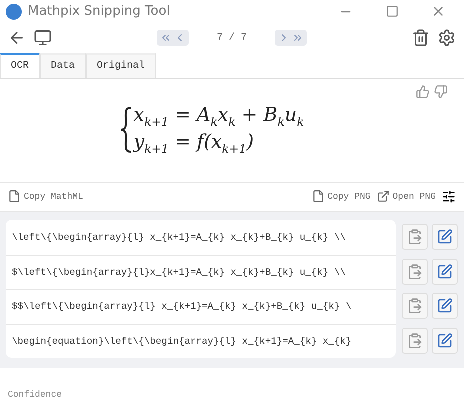 This screenshot has height=400, width=464. Describe the element at coordinates (383, 197) in the screenshot. I see `external-link-icon` at that location.